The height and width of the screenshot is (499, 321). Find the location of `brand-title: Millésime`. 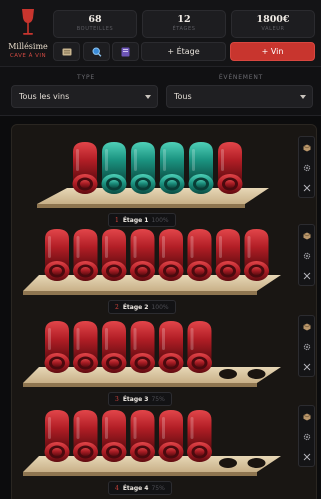

brand-title: Millésime is located at coordinates (28, 46).